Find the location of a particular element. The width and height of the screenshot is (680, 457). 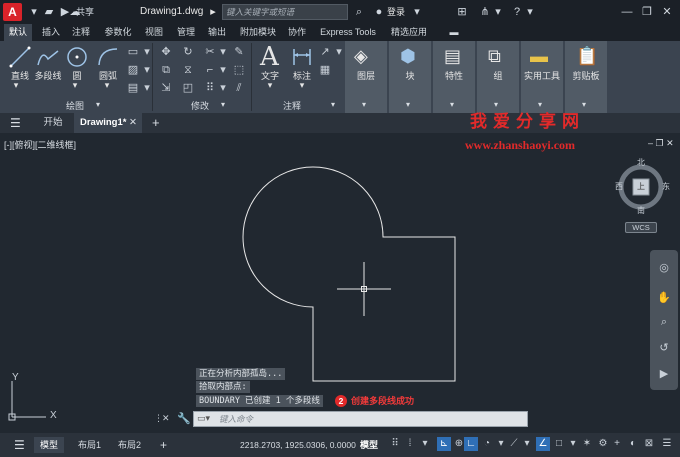

polyline-icon is located at coordinates (48, 57).